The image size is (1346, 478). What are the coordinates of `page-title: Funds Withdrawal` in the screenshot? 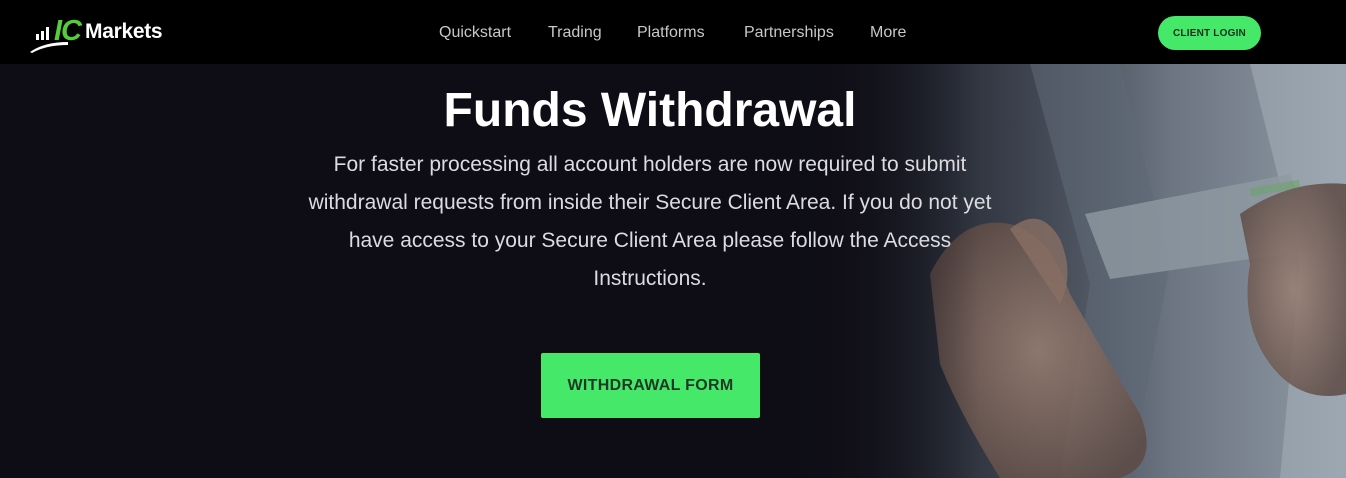 It's located at (650, 110).